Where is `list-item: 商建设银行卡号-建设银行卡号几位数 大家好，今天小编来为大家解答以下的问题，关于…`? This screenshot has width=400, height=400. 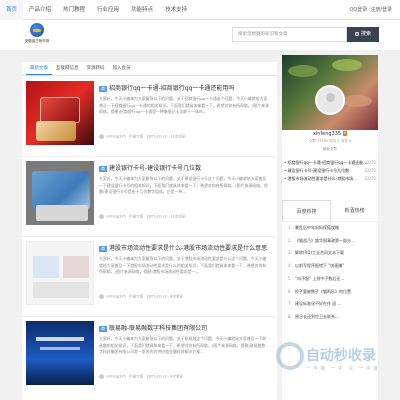 list-item: 商建设银行卡号-建设银行卡号几位数 大家好，今天小编来为大家解答以下的问题，关于… is located at coordinates (149, 197).